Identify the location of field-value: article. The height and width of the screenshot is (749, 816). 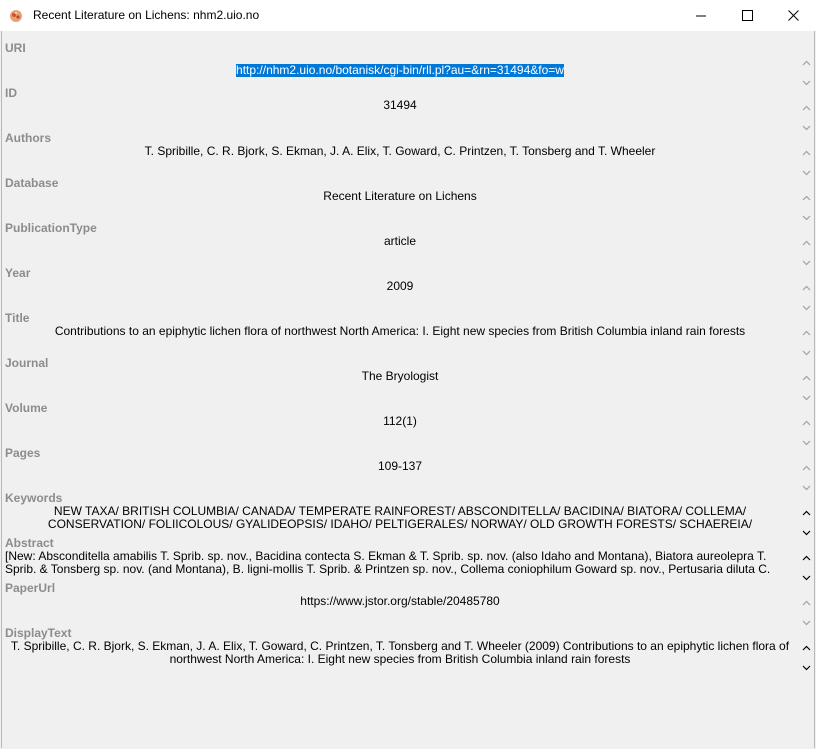
(400, 241).